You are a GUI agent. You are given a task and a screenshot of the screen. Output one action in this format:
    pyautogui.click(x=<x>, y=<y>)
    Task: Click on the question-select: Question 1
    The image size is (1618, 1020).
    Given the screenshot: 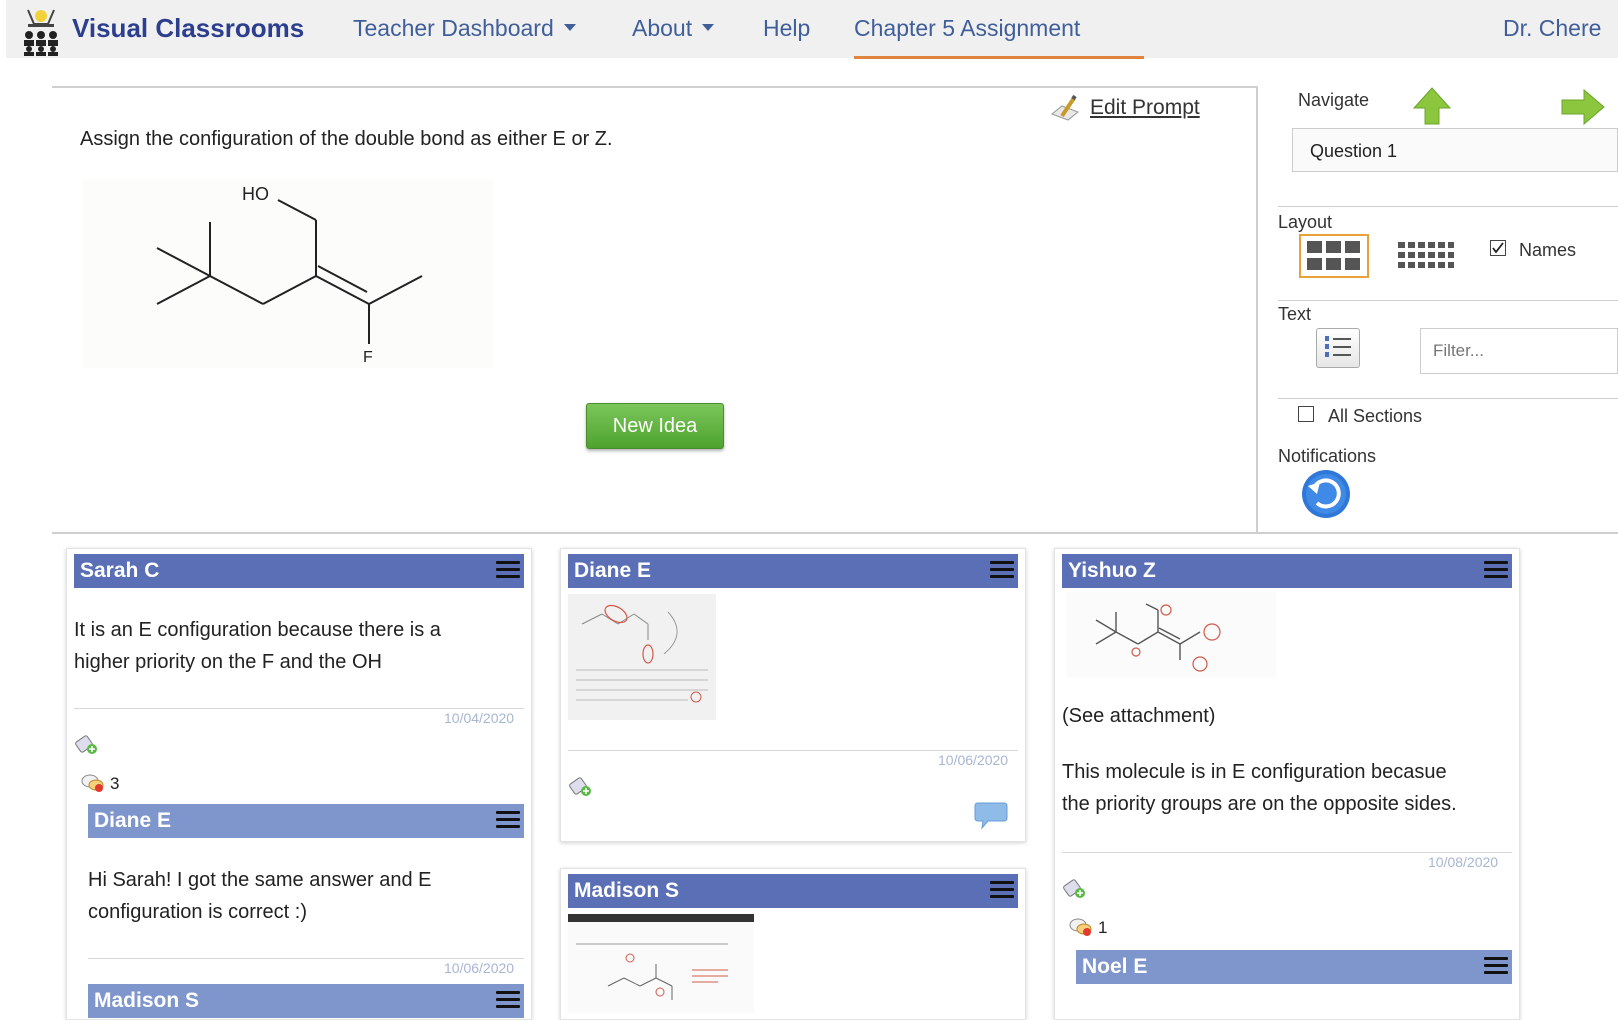 What is the action you would take?
    pyautogui.click(x=1455, y=150)
    